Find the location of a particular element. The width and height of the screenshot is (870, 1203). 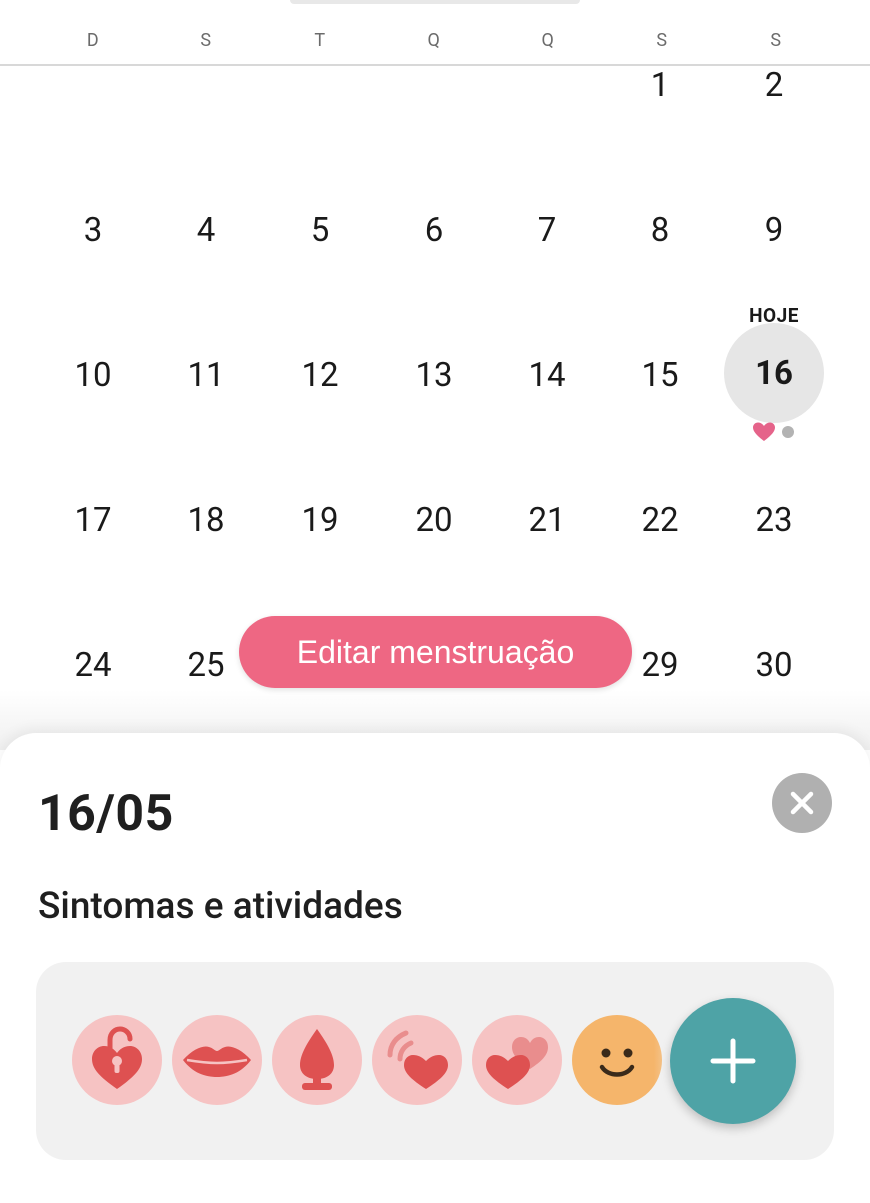

heart-vibration-icon is located at coordinates (417, 1059).